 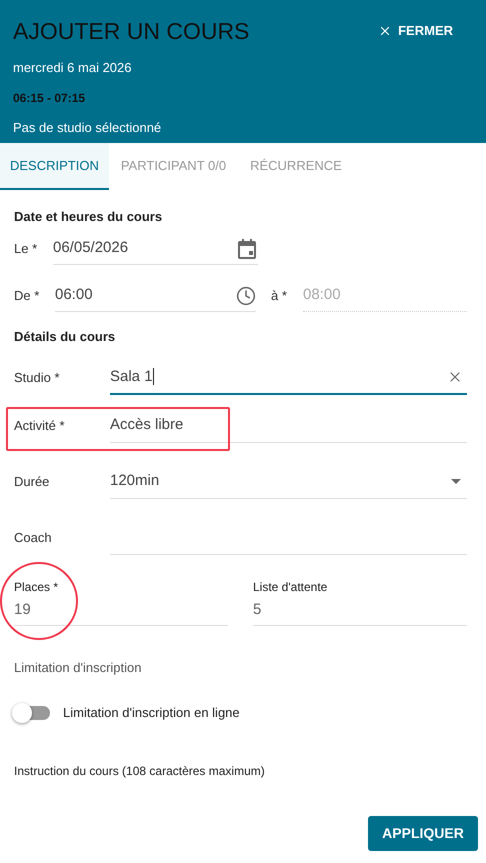 I want to click on date-field: 06/05/2026, so click(x=155, y=249).